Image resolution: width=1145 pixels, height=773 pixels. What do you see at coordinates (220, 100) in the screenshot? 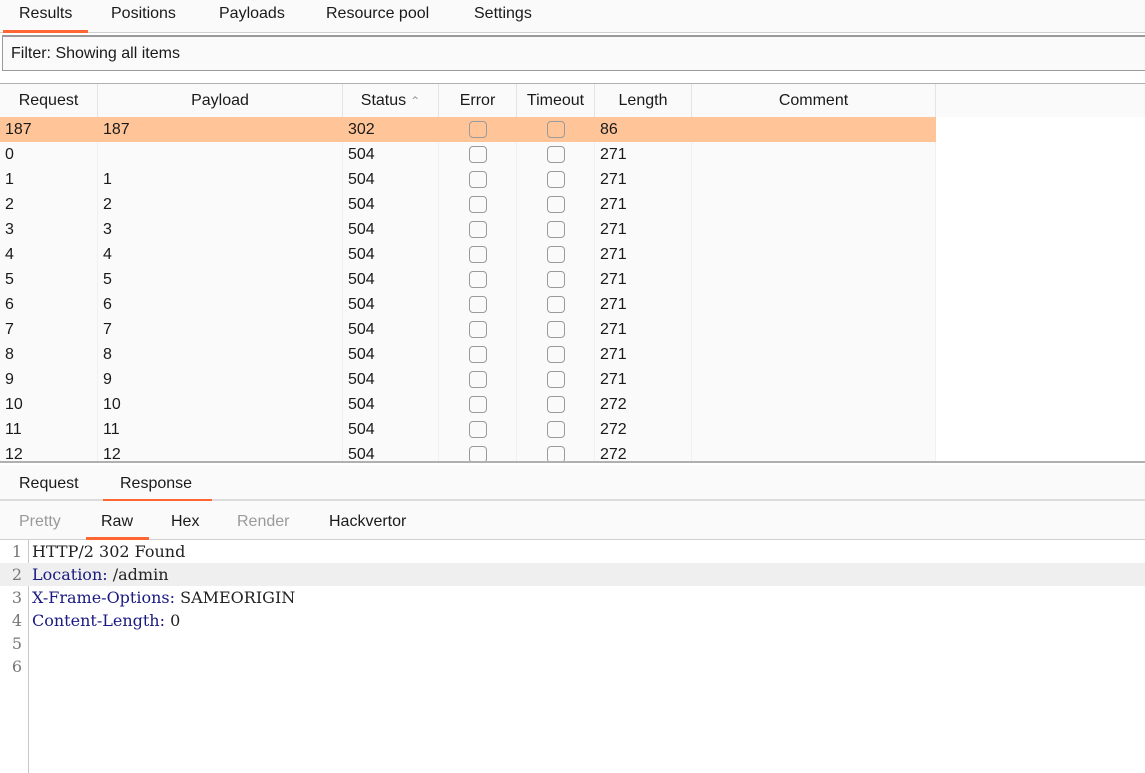
I see `column-header-payload: Payload` at bounding box center [220, 100].